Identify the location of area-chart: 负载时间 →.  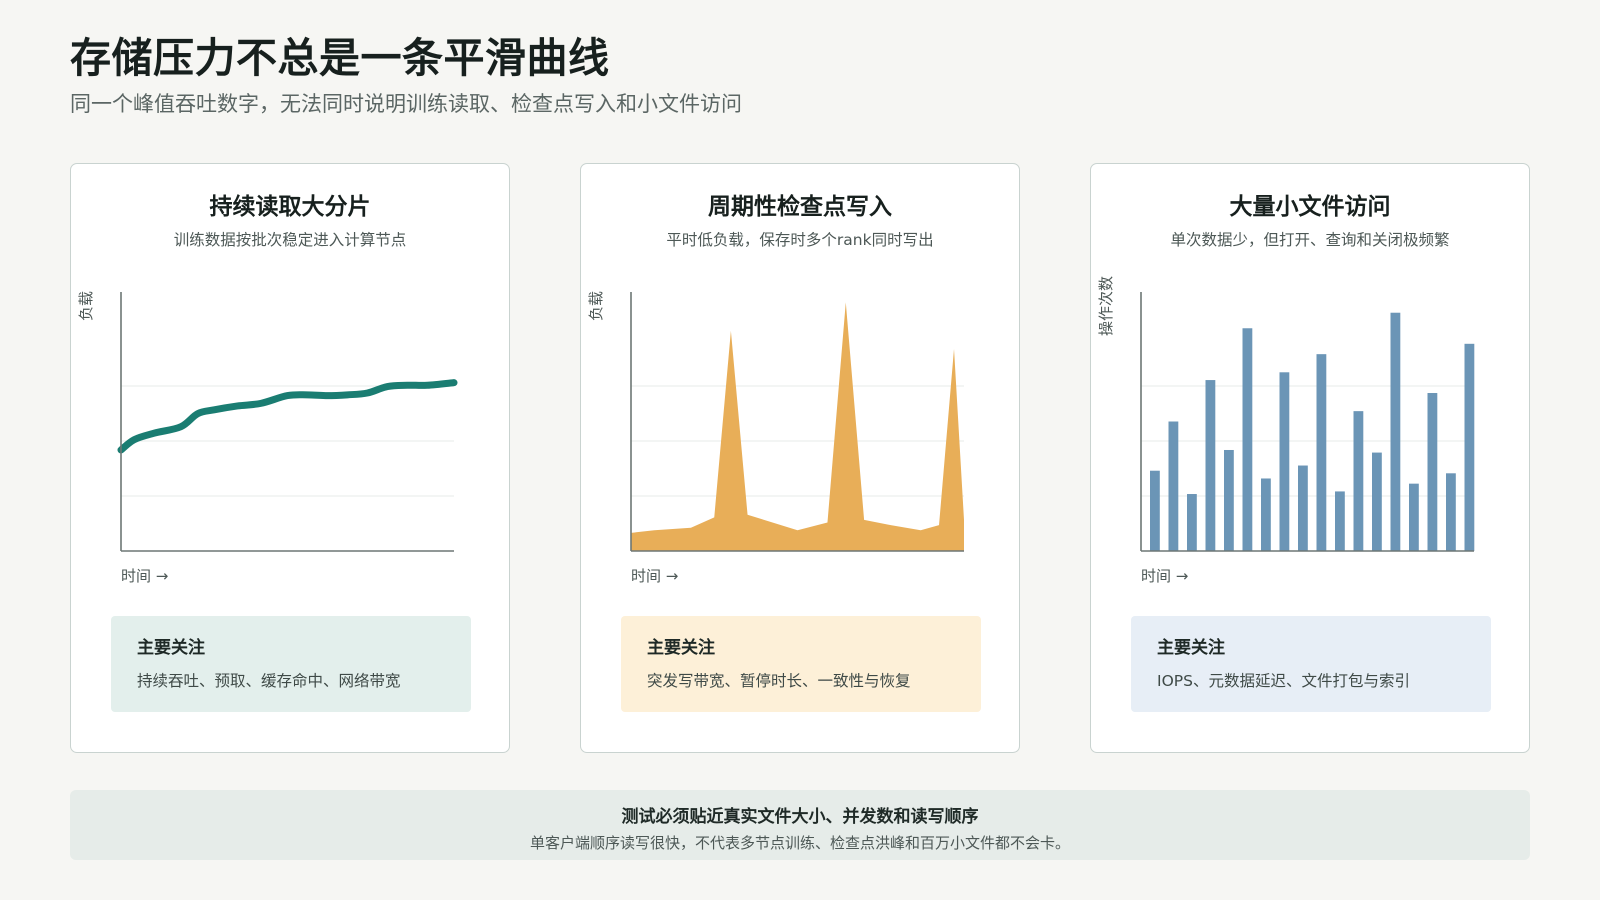
(775, 438).